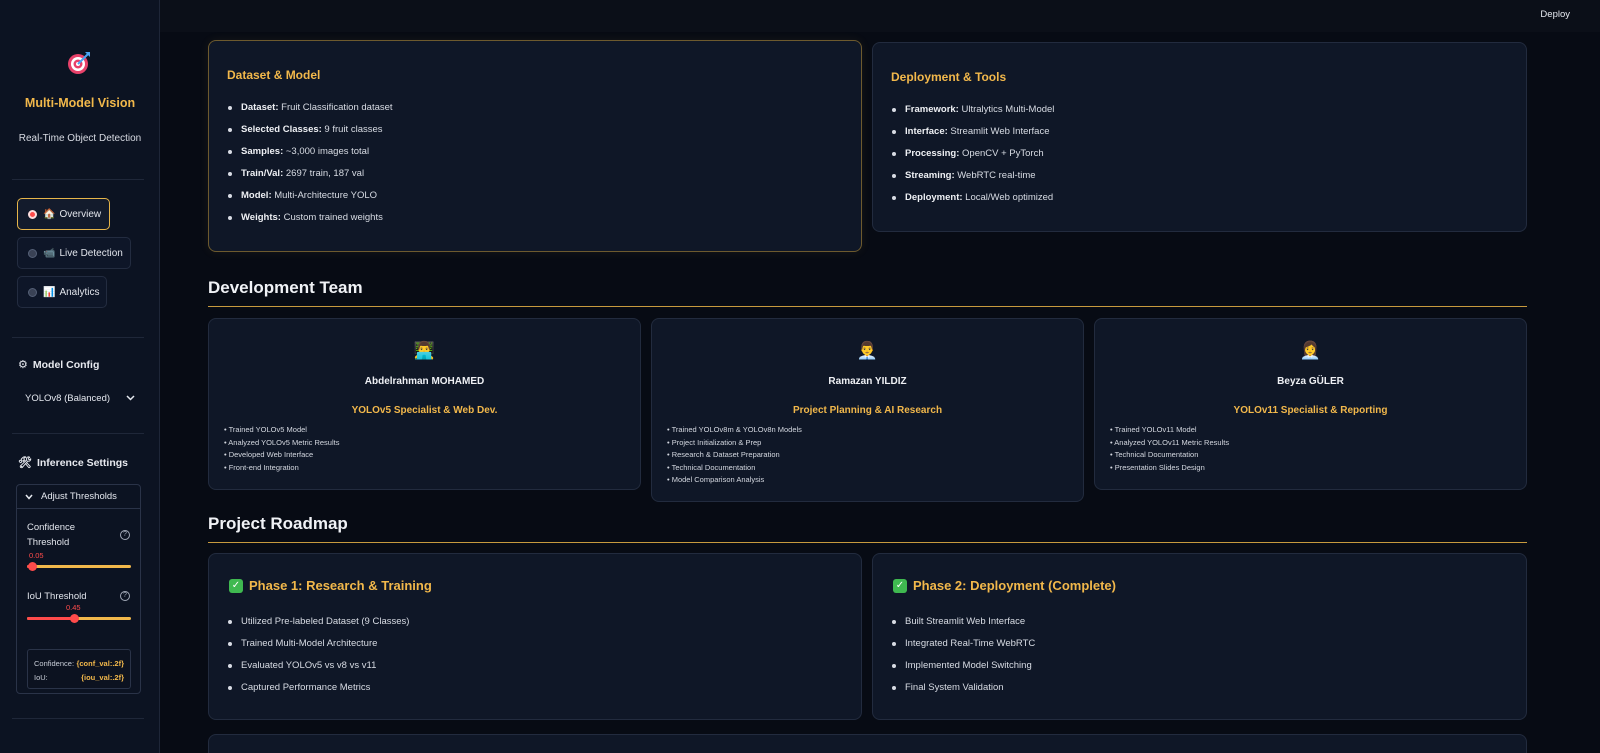 Image resolution: width=1600 pixels, height=753 pixels. Describe the element at coordinates (281, 443) in the screenshot. I see `list-item: Analyzed YOLOv5 Metric Results` at that location.